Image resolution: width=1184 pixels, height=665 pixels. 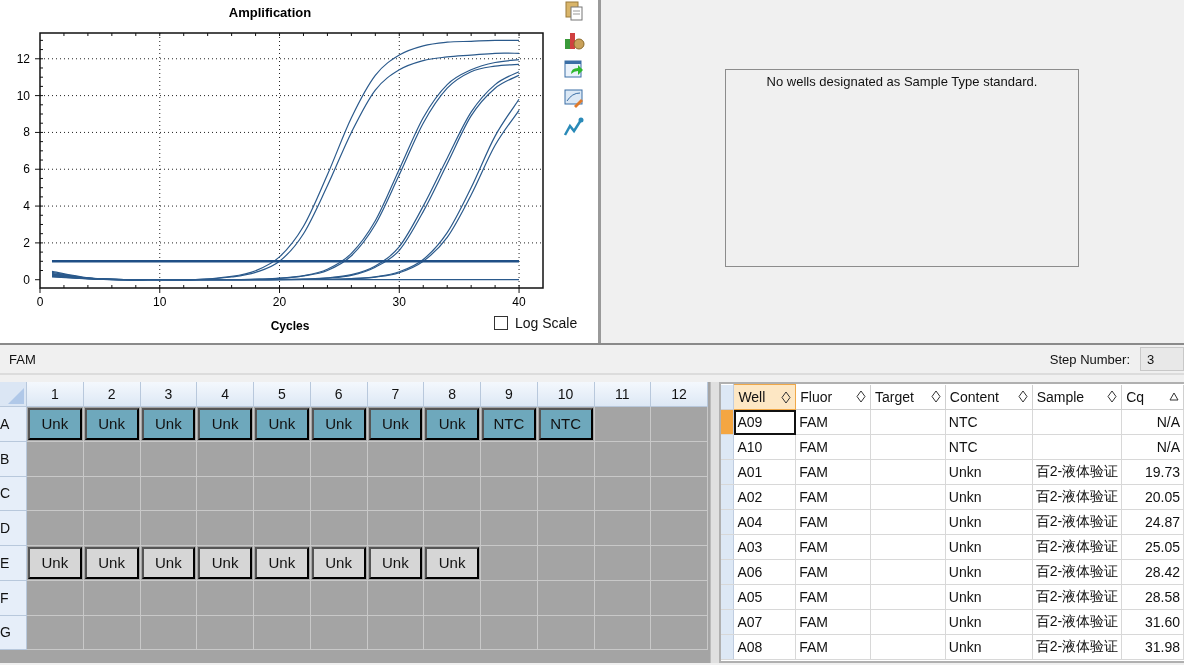 I want to click on y-tick-label: 4, so click(x=26, y=206).